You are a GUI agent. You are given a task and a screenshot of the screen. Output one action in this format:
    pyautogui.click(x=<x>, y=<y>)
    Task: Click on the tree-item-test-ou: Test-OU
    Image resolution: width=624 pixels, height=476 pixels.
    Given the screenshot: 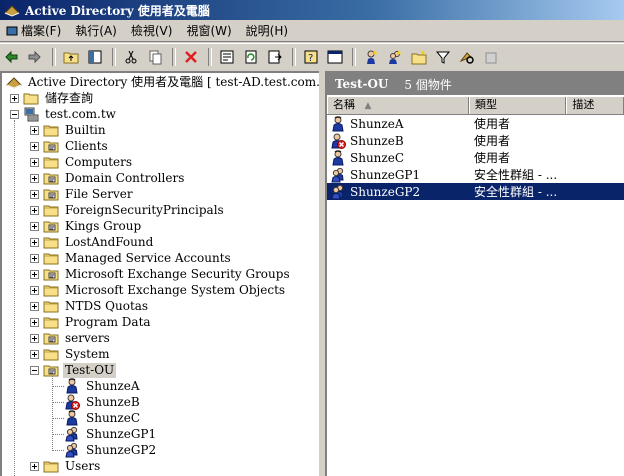 What is the action you would take?
    pyautogui.click(x=73, y=370)
    